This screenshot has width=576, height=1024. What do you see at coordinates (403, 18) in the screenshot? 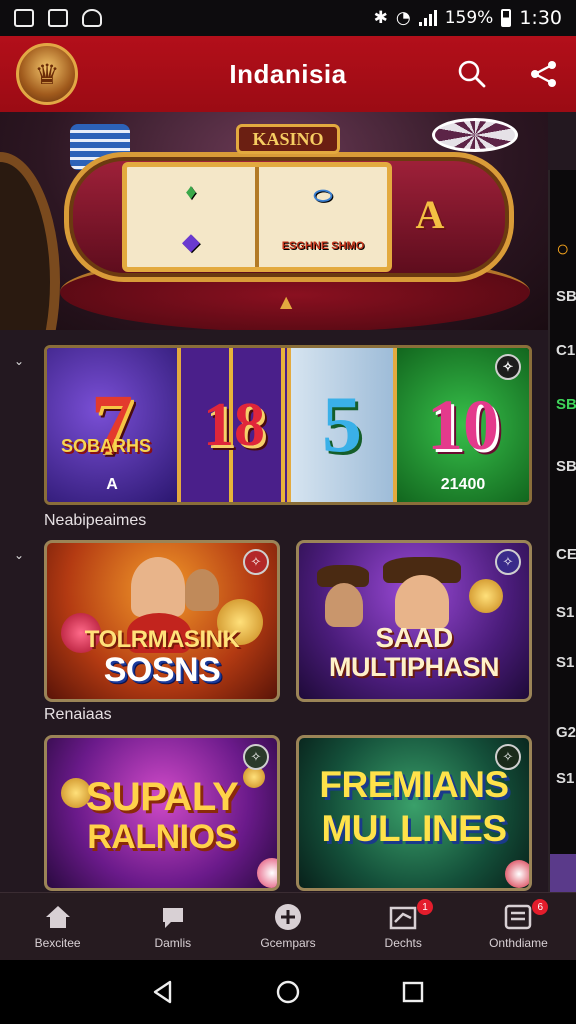
I see `wifi-icon: ◔` at bounding box center [403, 18].